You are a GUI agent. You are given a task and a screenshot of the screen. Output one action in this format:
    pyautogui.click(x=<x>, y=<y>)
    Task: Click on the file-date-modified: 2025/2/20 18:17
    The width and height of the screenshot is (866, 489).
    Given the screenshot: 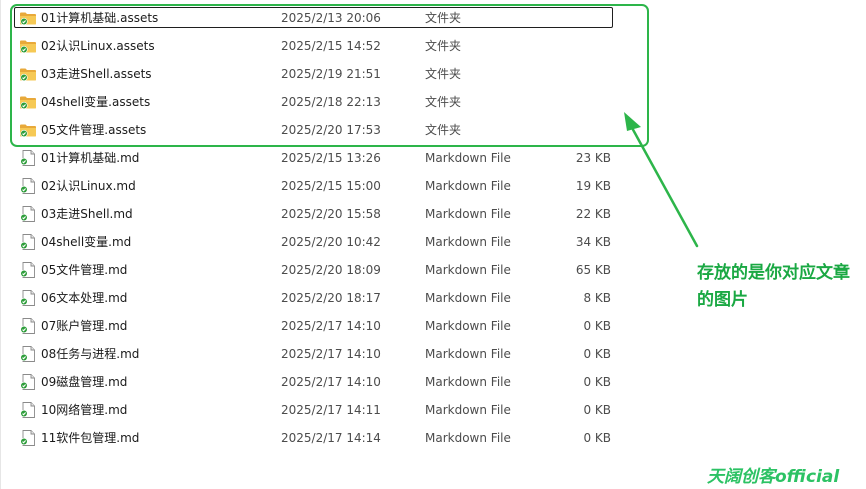 What is the action you would take?
    pyautogui.click(x=331, y=298)
    